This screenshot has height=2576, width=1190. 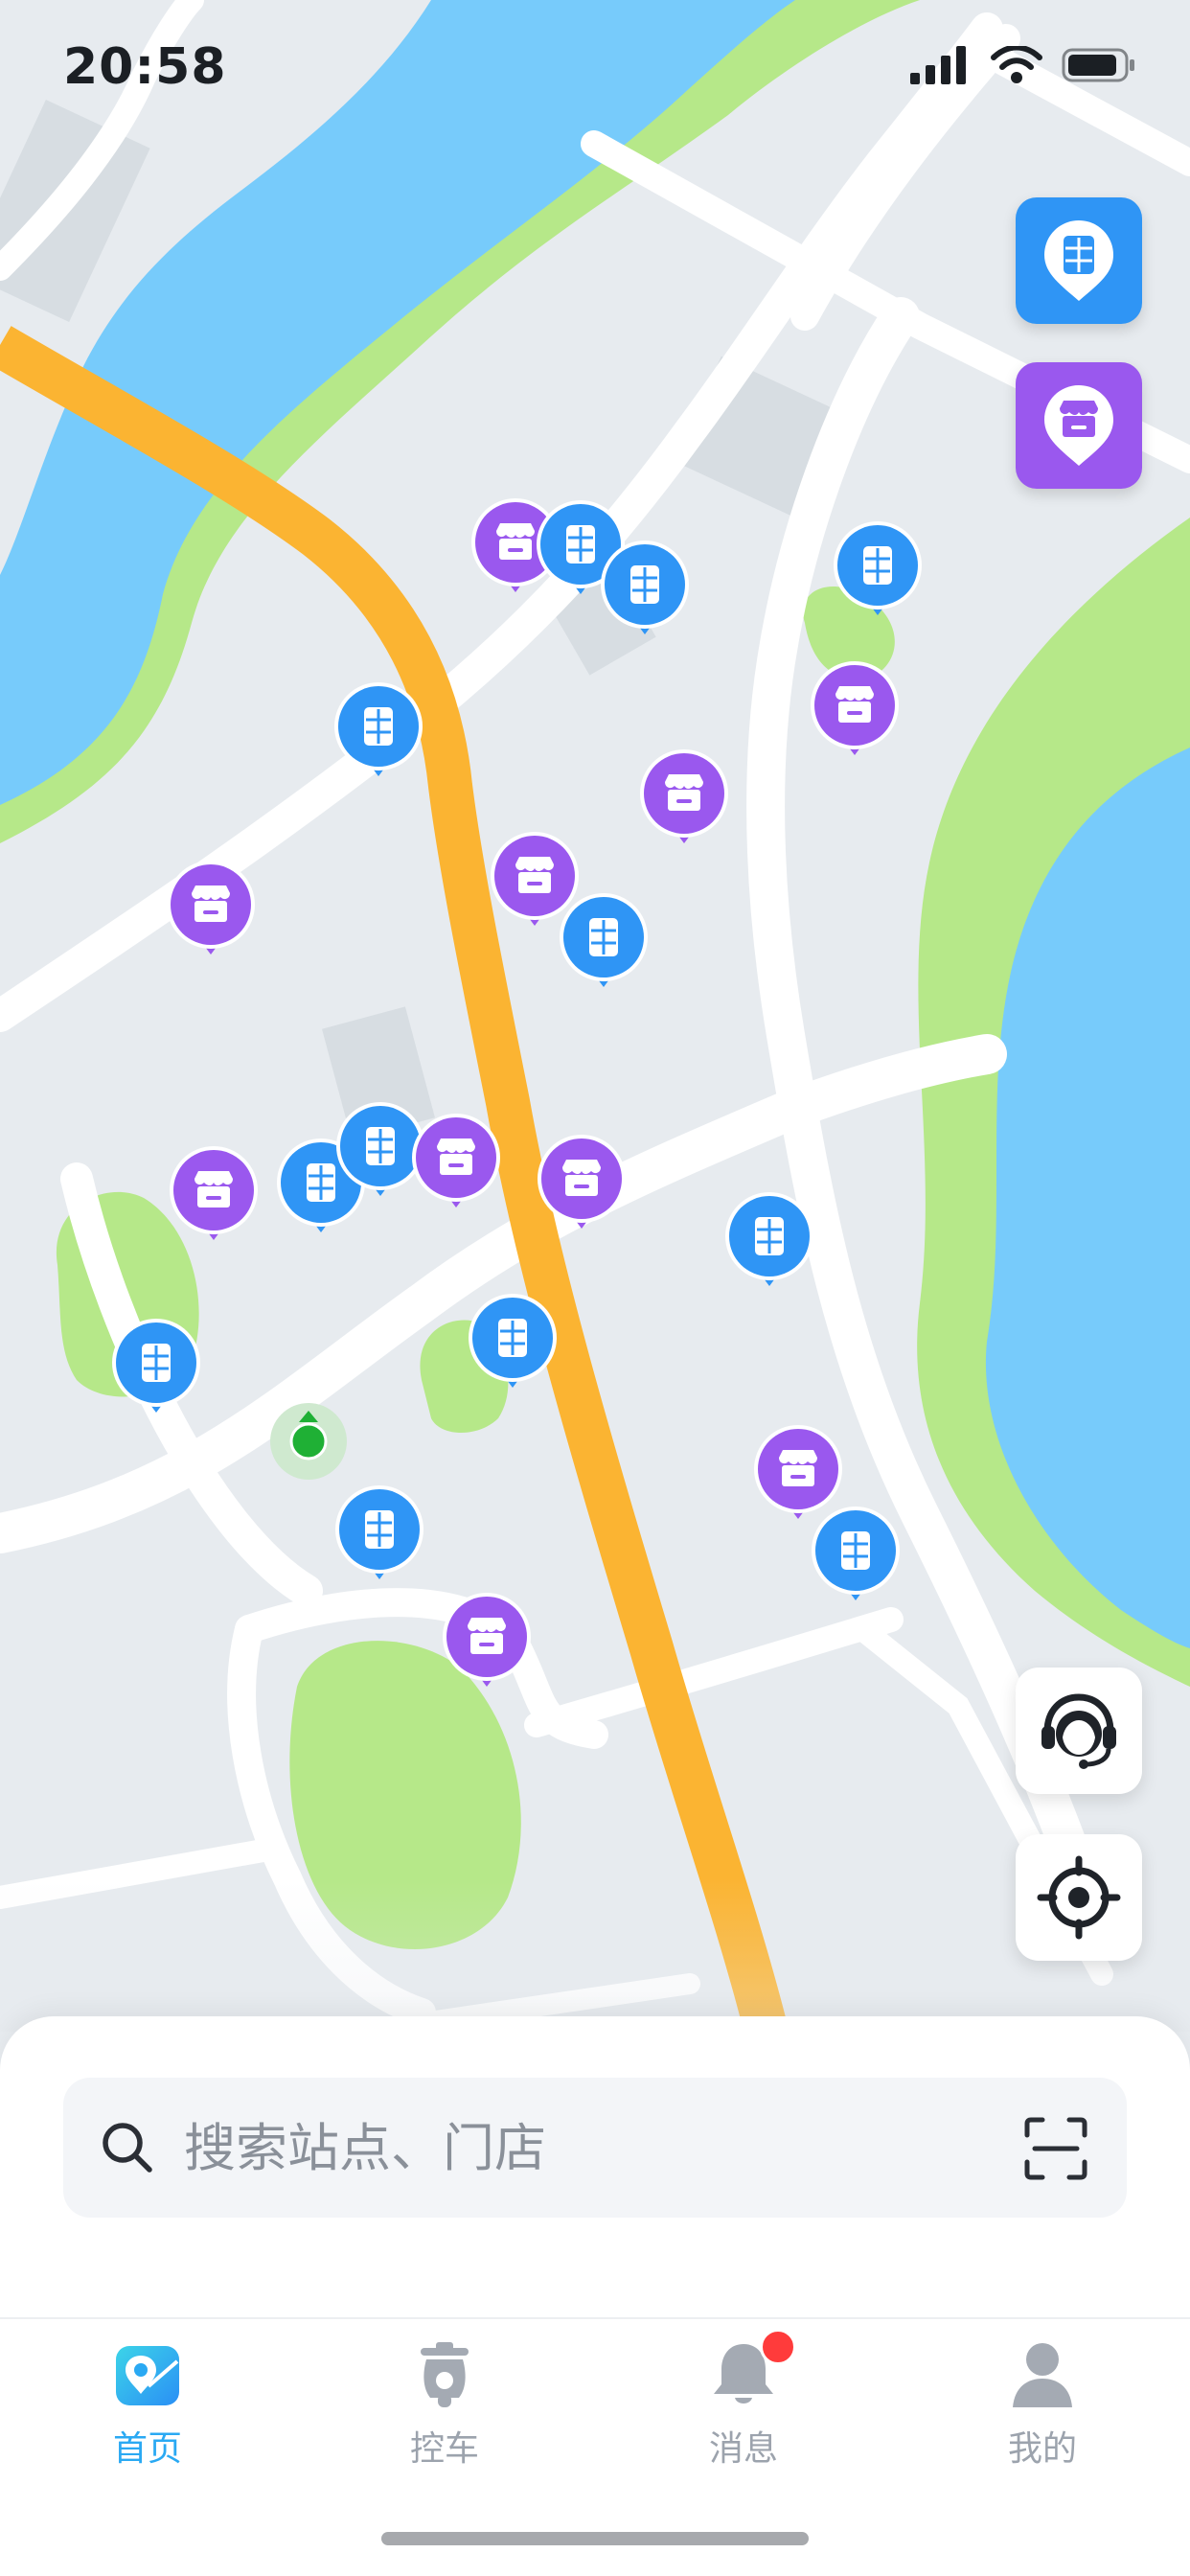 I want to click on tabbar-divider, so click(x=595, y=2318).